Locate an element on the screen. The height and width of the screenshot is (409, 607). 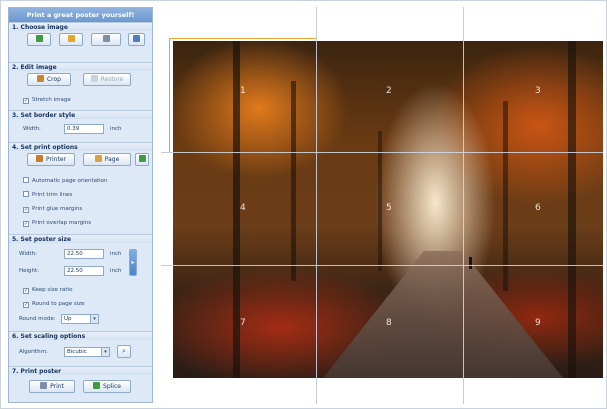
scanner-icon is located at coordinates (106, 38).